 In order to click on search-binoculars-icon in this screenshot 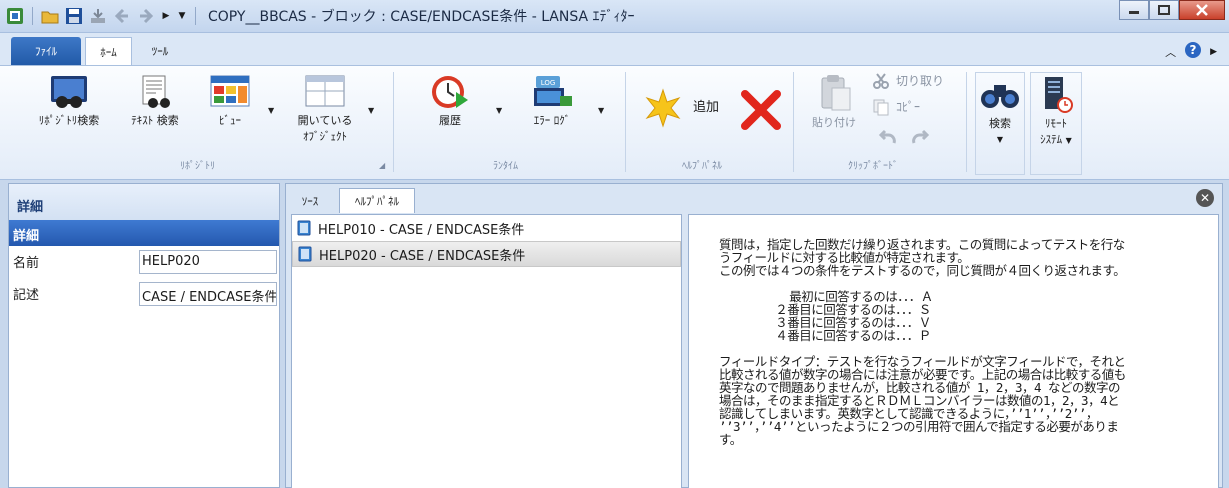, I will do `click(1000, 96)`.